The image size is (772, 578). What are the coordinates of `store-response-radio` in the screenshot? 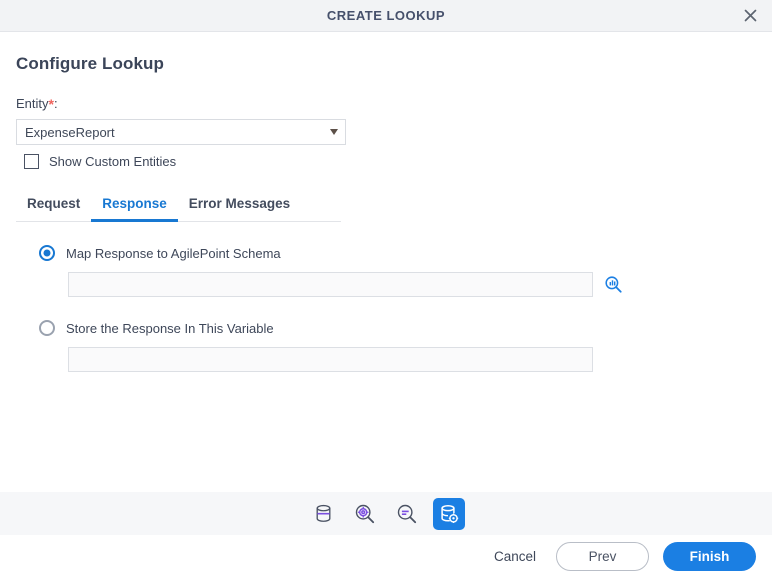 It's located at (47, 328).